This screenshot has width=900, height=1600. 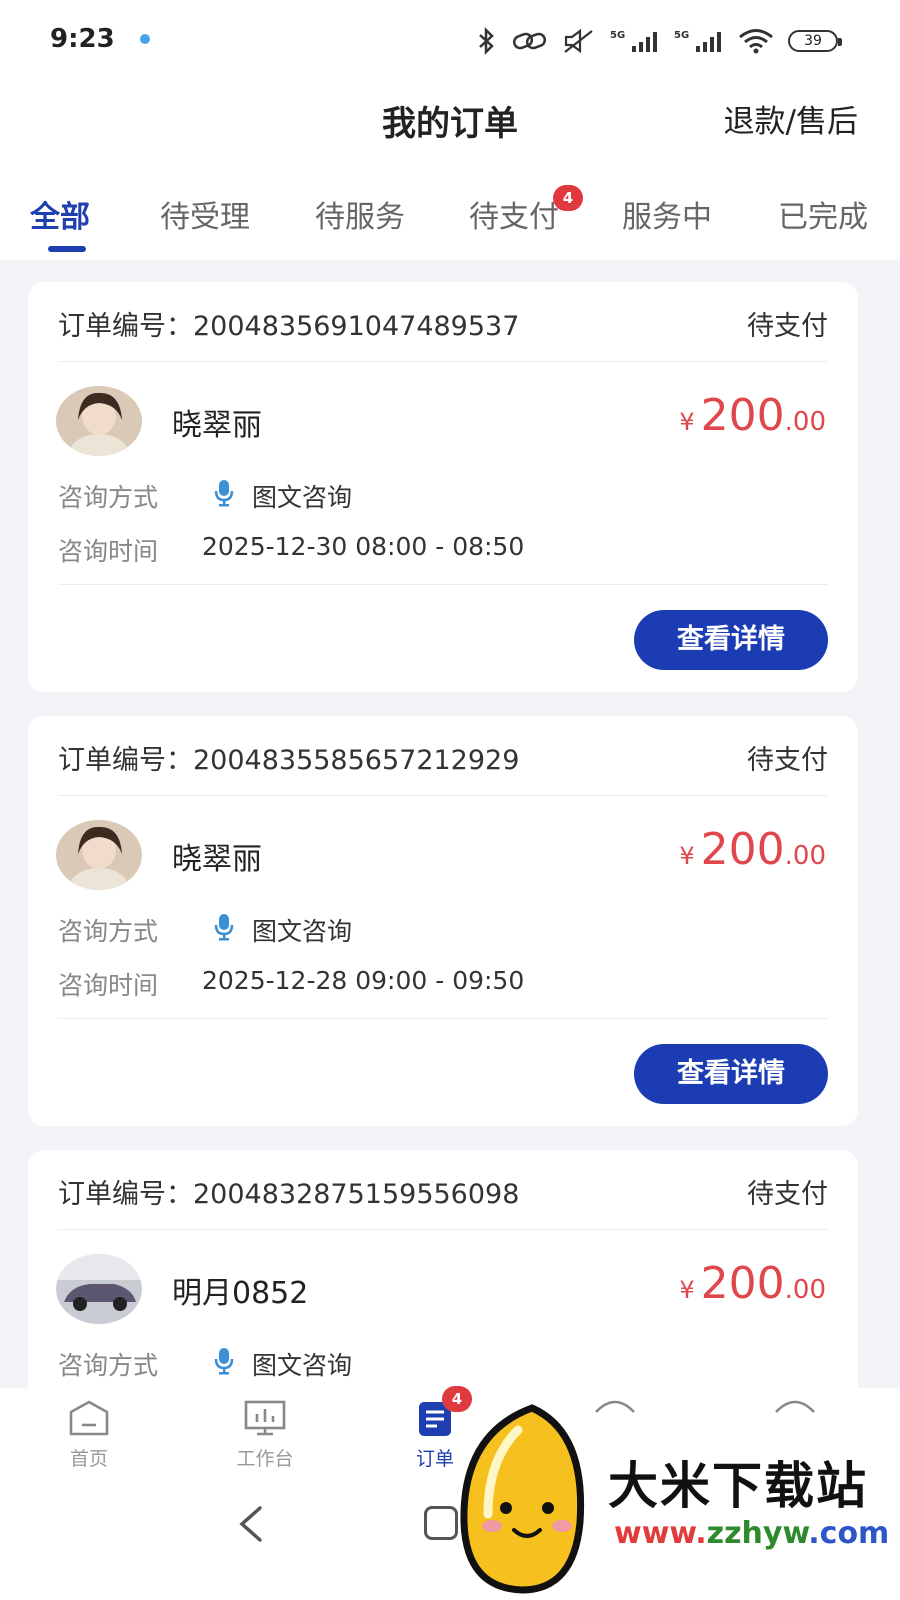 What do you see at coordinates (450, 210) in the screenshot?
I see `order-tabs: 全部 待受理 待服务 待支付 服务中 已完成` at bounding box center [450, 210].